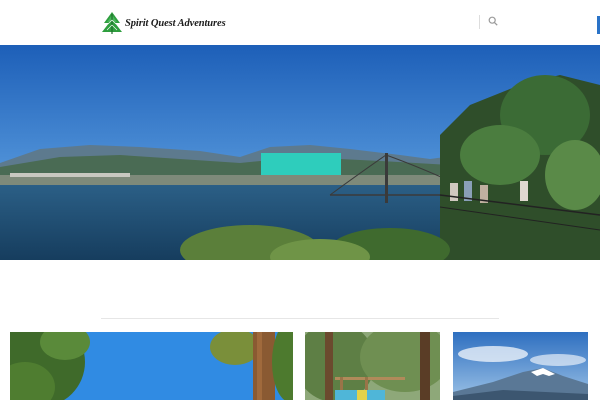  Describe the element at coordinates (175, 23) in the screenshot. I see `logo-text: Spirit Quest Adventures` at that location.